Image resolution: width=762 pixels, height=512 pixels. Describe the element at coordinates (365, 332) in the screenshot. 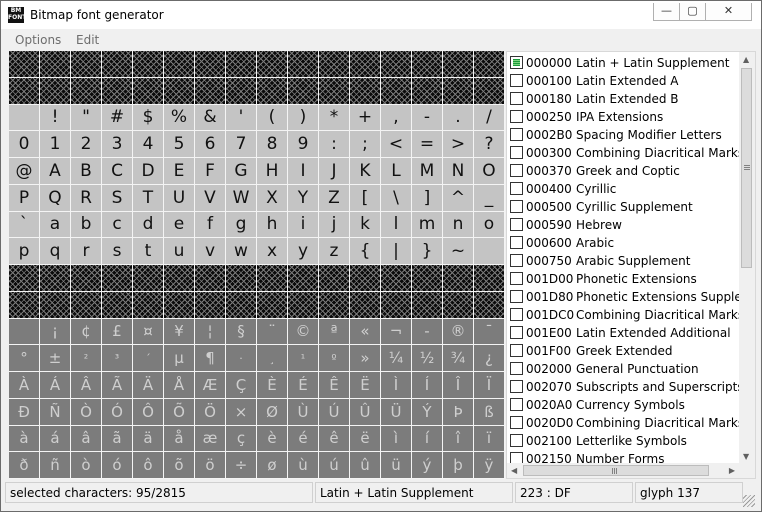

I see `glyph-cell: «` at that location.